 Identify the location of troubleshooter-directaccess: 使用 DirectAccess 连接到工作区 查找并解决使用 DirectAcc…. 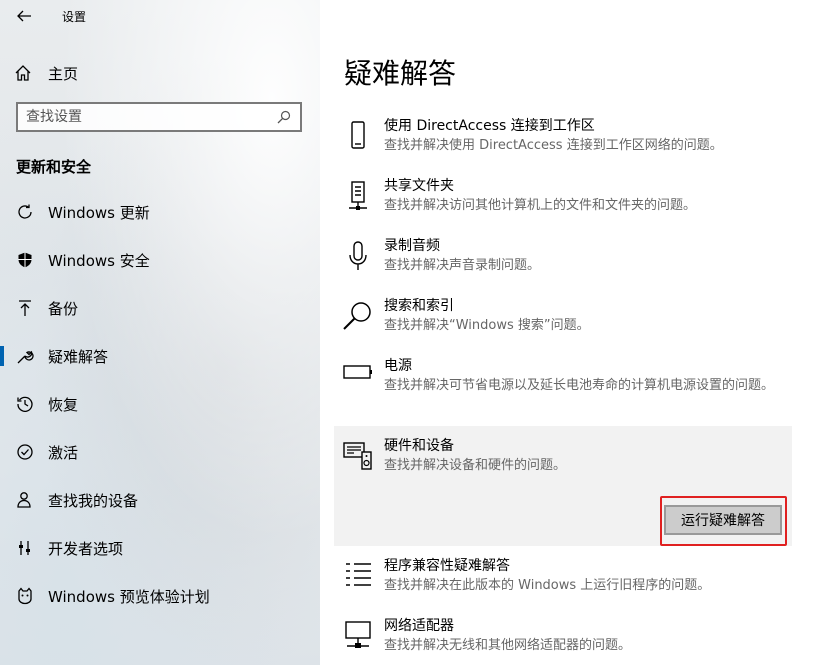
(563, 136).